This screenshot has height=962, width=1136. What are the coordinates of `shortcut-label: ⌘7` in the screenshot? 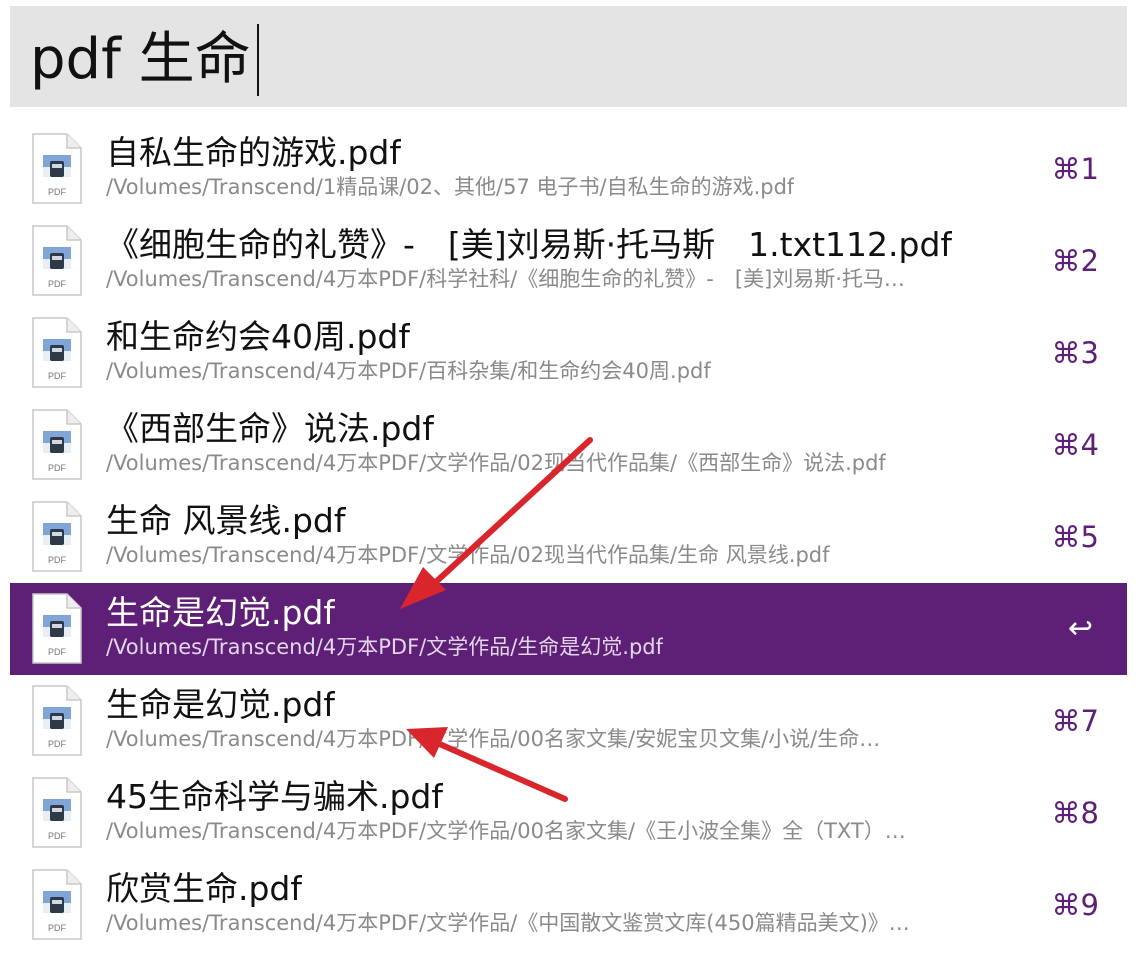 It's located at (1075, 721).